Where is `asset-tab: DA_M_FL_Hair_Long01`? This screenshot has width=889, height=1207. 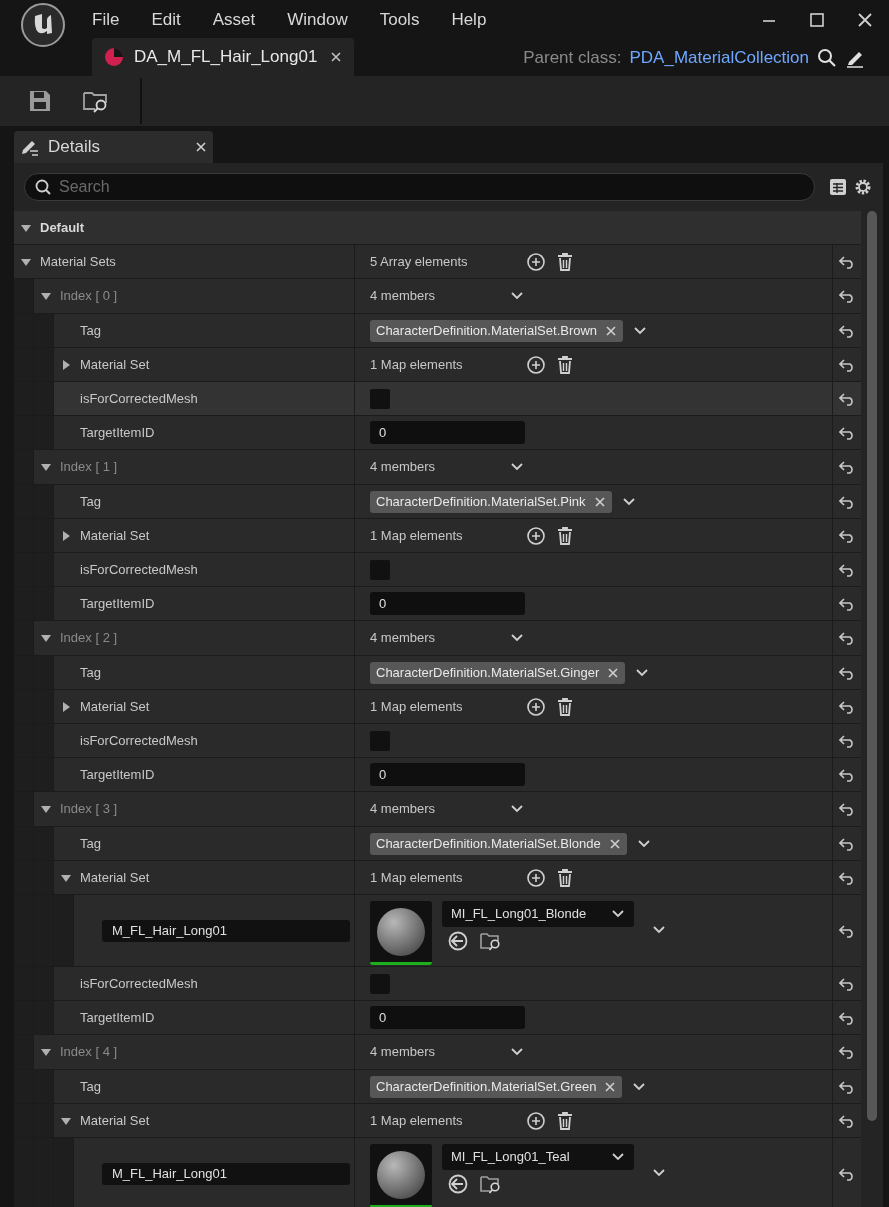
asset-tab: DA_M_FL_Hair_Long01 is located at coordinates (223, 57).